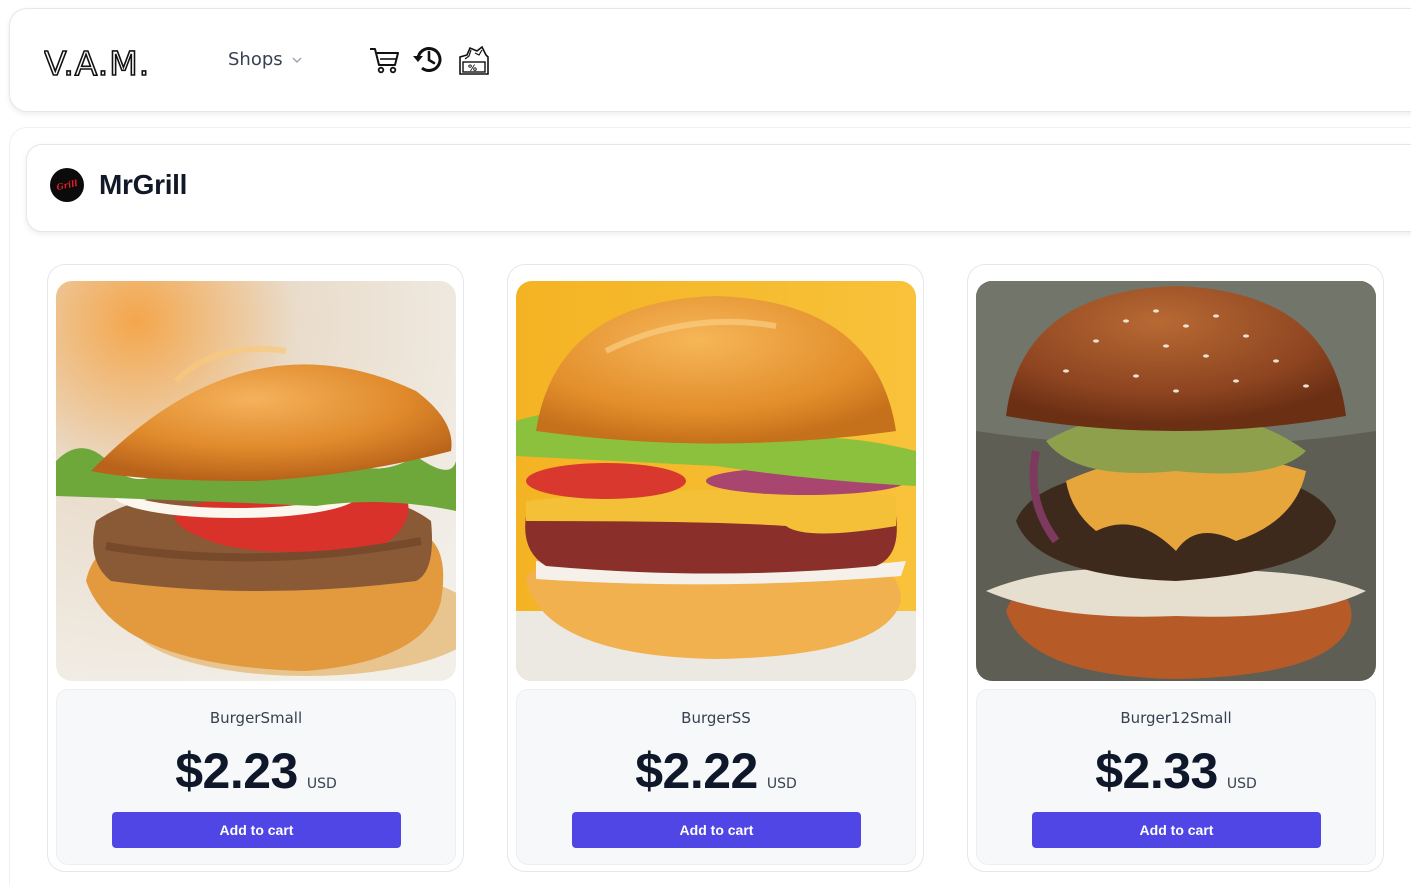 The width and height of the screenshot is (1411, 885). What do you see at coordinates (710, 60) in the screenshot?
I see `top-navbar: V.A.M. Shops %` at bounding box center [710, 60].